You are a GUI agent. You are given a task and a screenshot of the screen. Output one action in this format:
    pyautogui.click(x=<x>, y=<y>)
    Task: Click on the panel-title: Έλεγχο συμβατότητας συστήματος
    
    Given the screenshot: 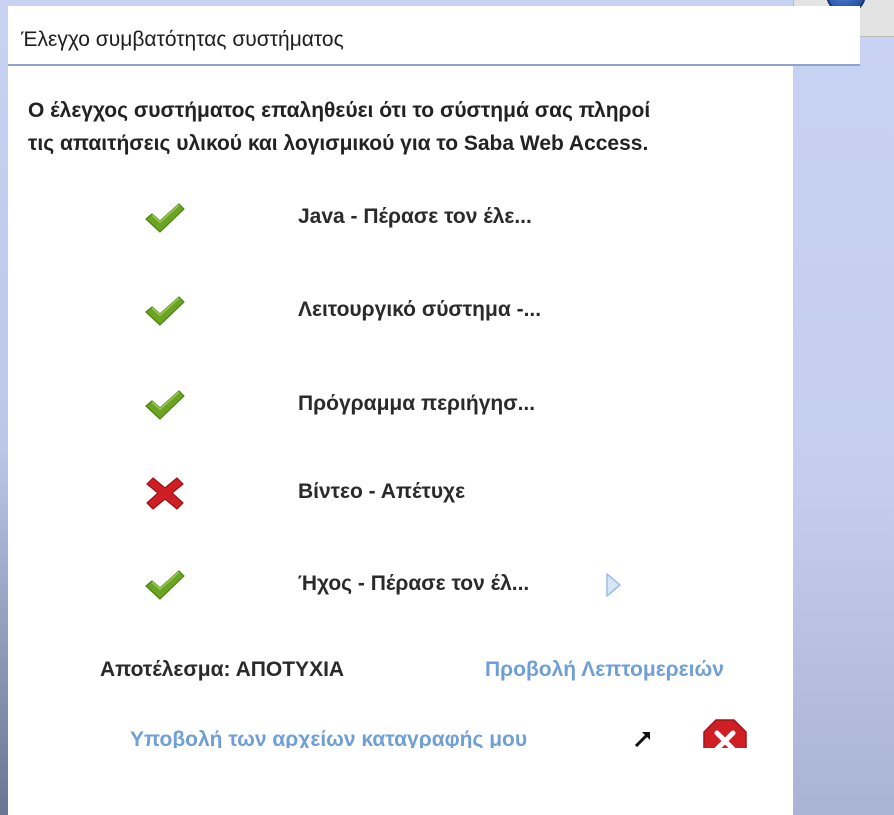 What is the action you would take?
    pyautogui.click(x=182, y=39)
    